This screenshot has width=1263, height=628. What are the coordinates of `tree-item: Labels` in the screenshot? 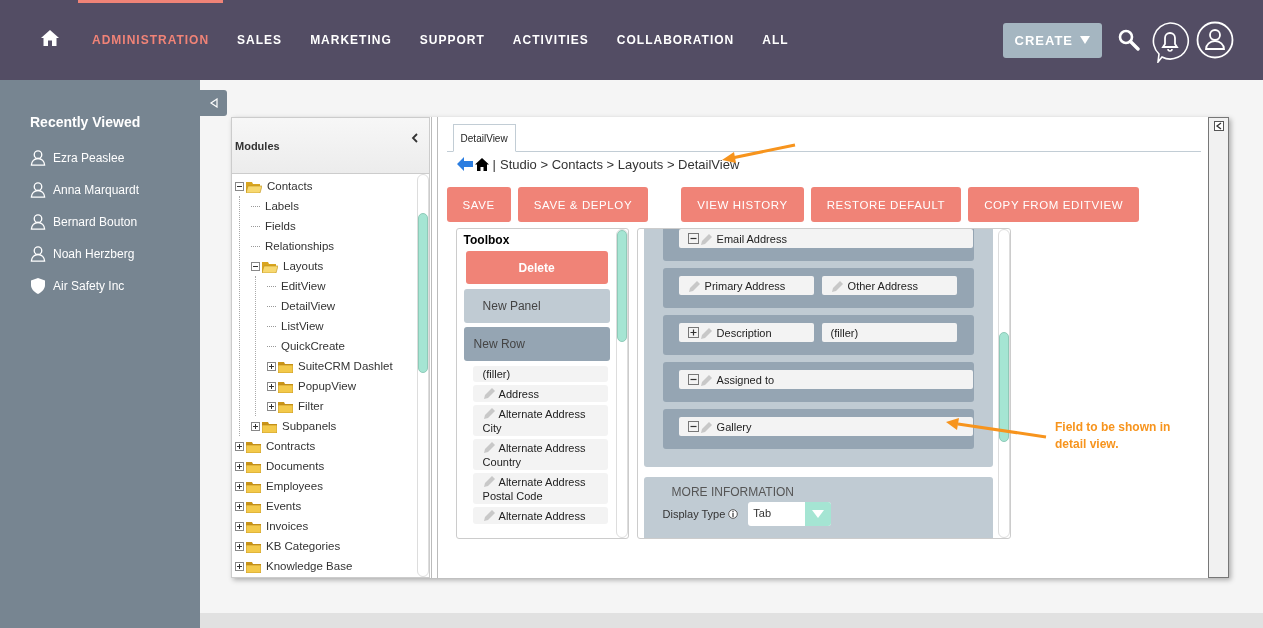 It's located at (282, 206).